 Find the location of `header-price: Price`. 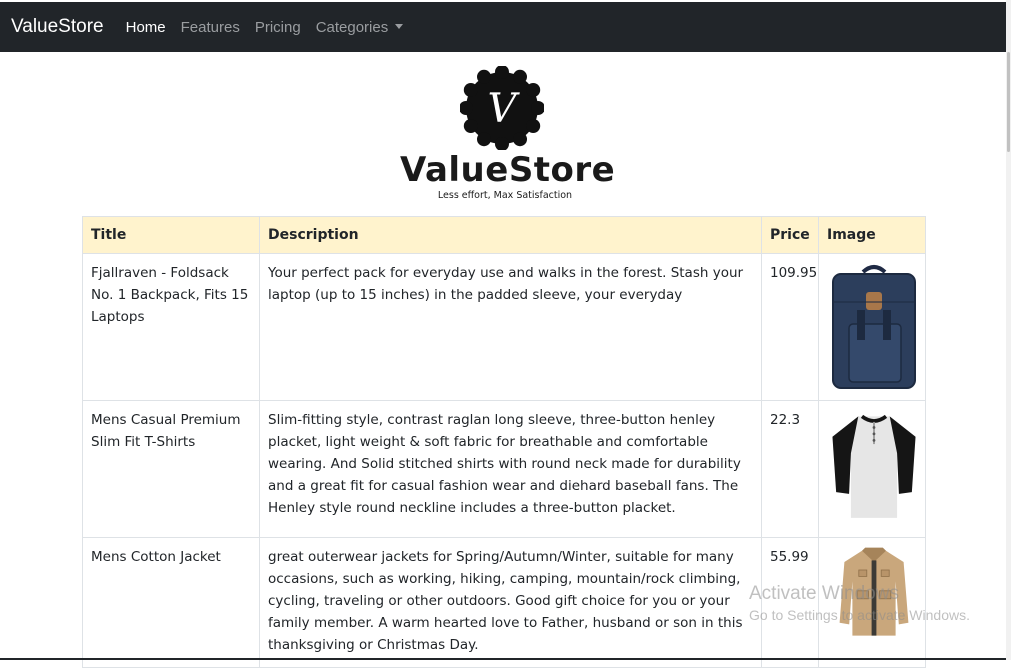

header-price: Price is located at coordinates (790, 235).